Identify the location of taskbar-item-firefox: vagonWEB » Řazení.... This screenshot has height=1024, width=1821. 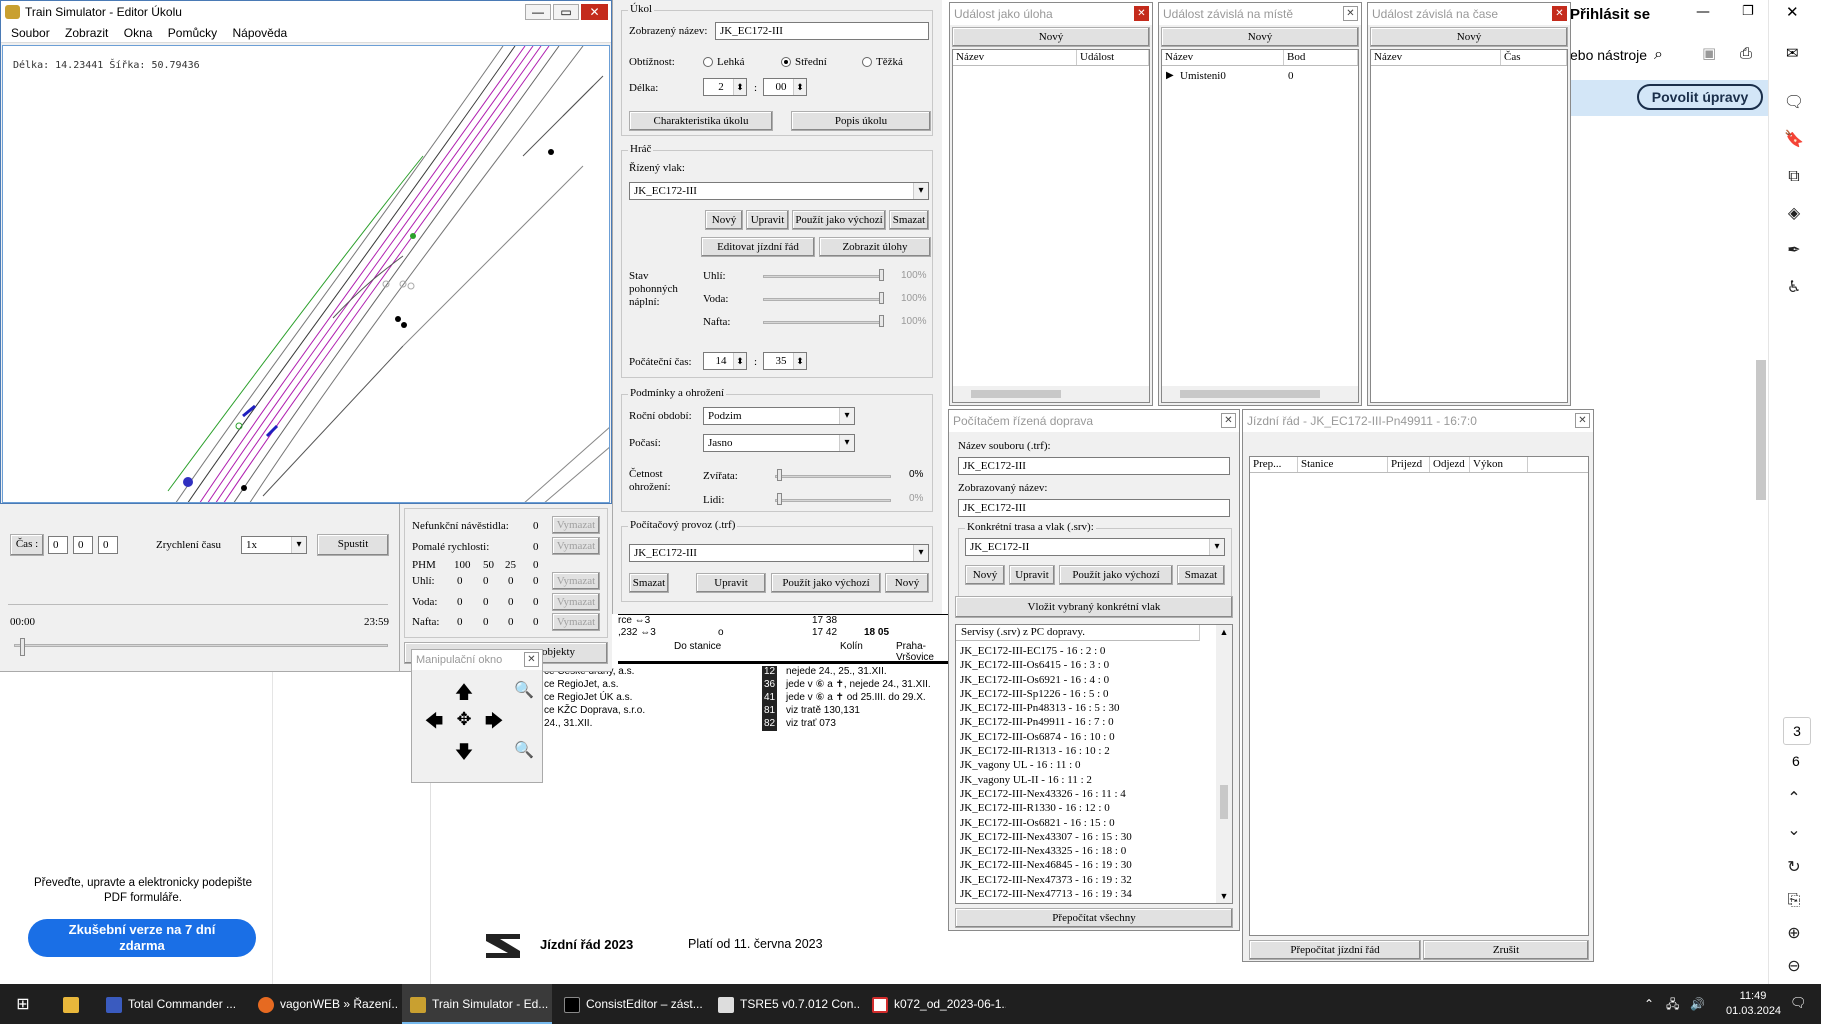
(325, 1004).